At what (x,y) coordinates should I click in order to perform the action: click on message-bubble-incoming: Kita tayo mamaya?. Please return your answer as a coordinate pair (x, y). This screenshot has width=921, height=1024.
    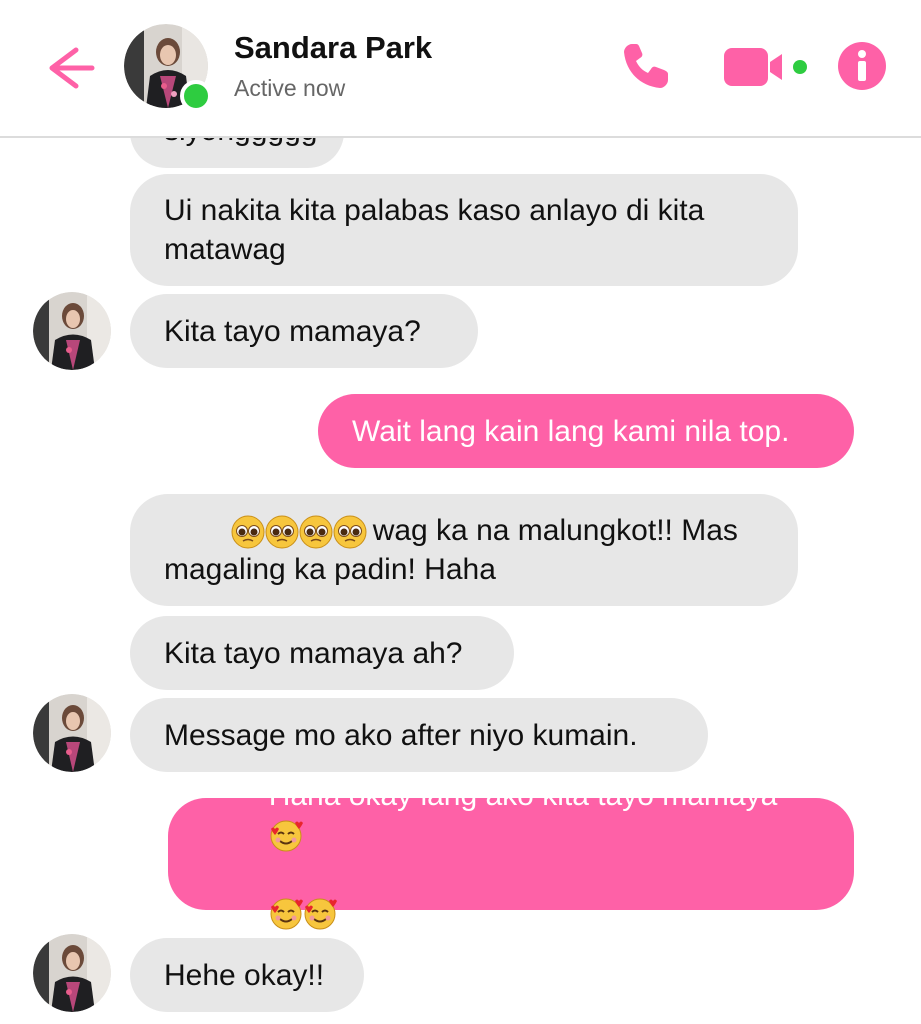
    Looking at the image, I should click on (304, 331).